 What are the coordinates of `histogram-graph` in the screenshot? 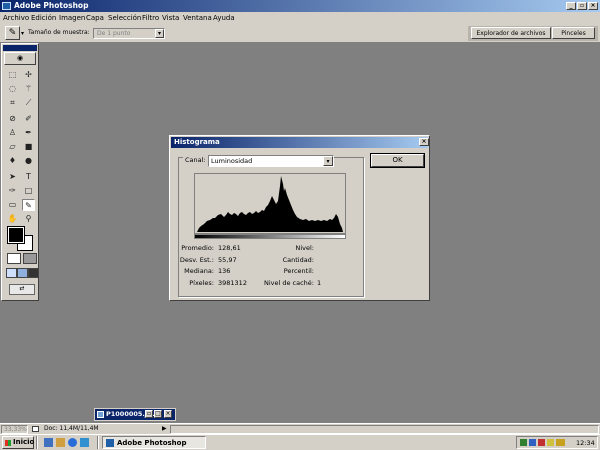 It's located at (270, 203).